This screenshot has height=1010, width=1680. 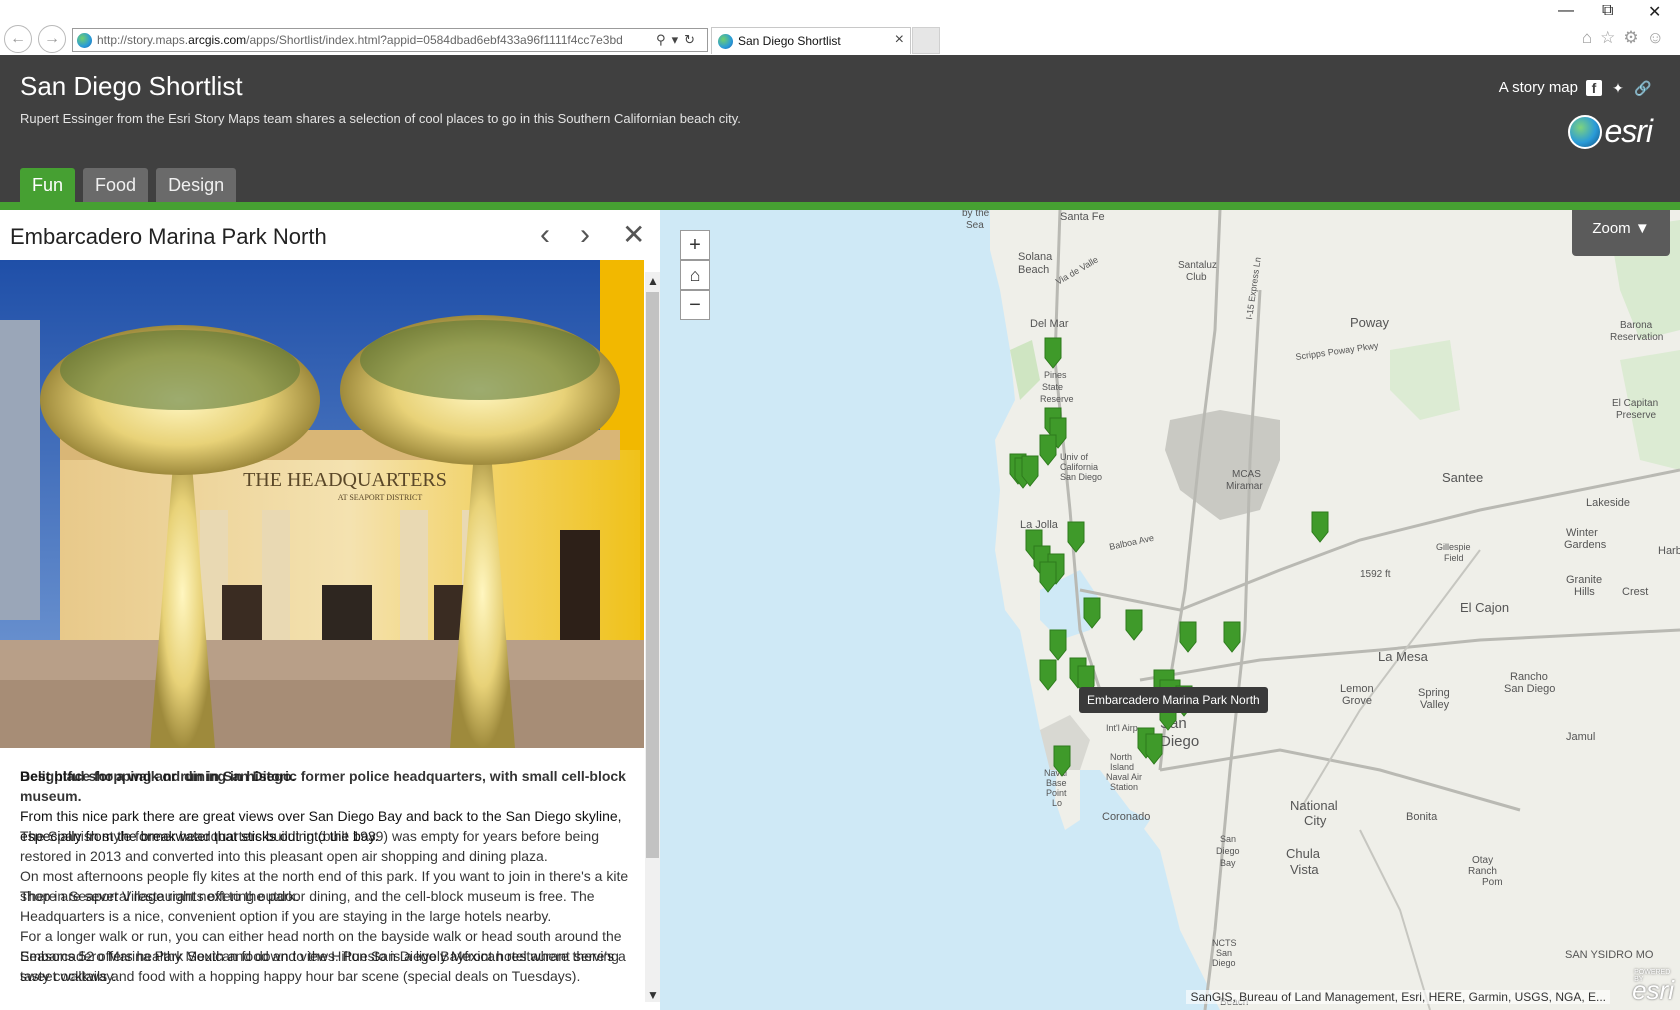 I want to click on map-label: Grove, so click(x=1357, y=701).